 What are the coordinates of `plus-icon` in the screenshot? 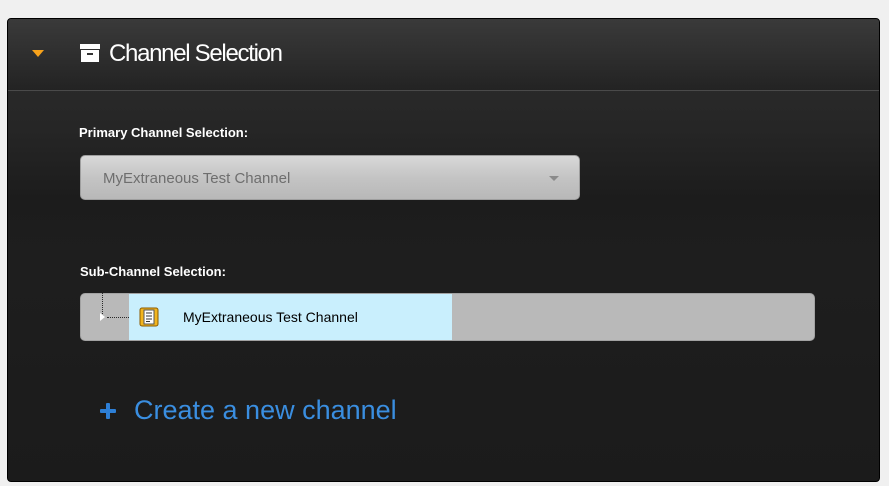 It's located at (108, 410).